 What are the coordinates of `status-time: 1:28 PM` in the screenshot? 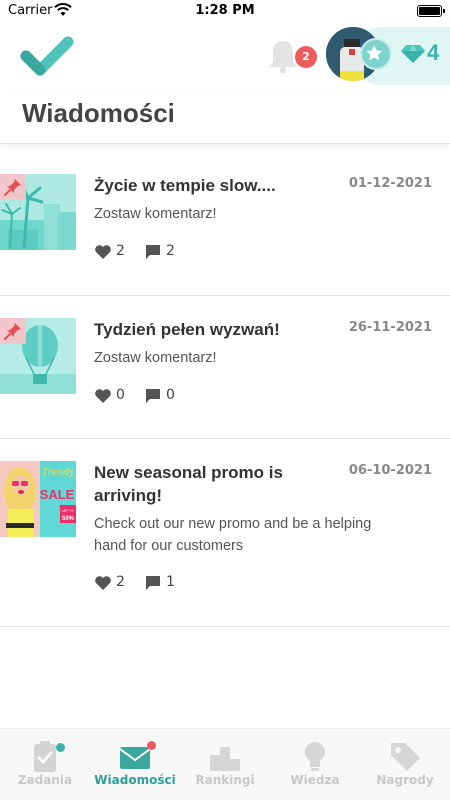 It's located at (225, 10).